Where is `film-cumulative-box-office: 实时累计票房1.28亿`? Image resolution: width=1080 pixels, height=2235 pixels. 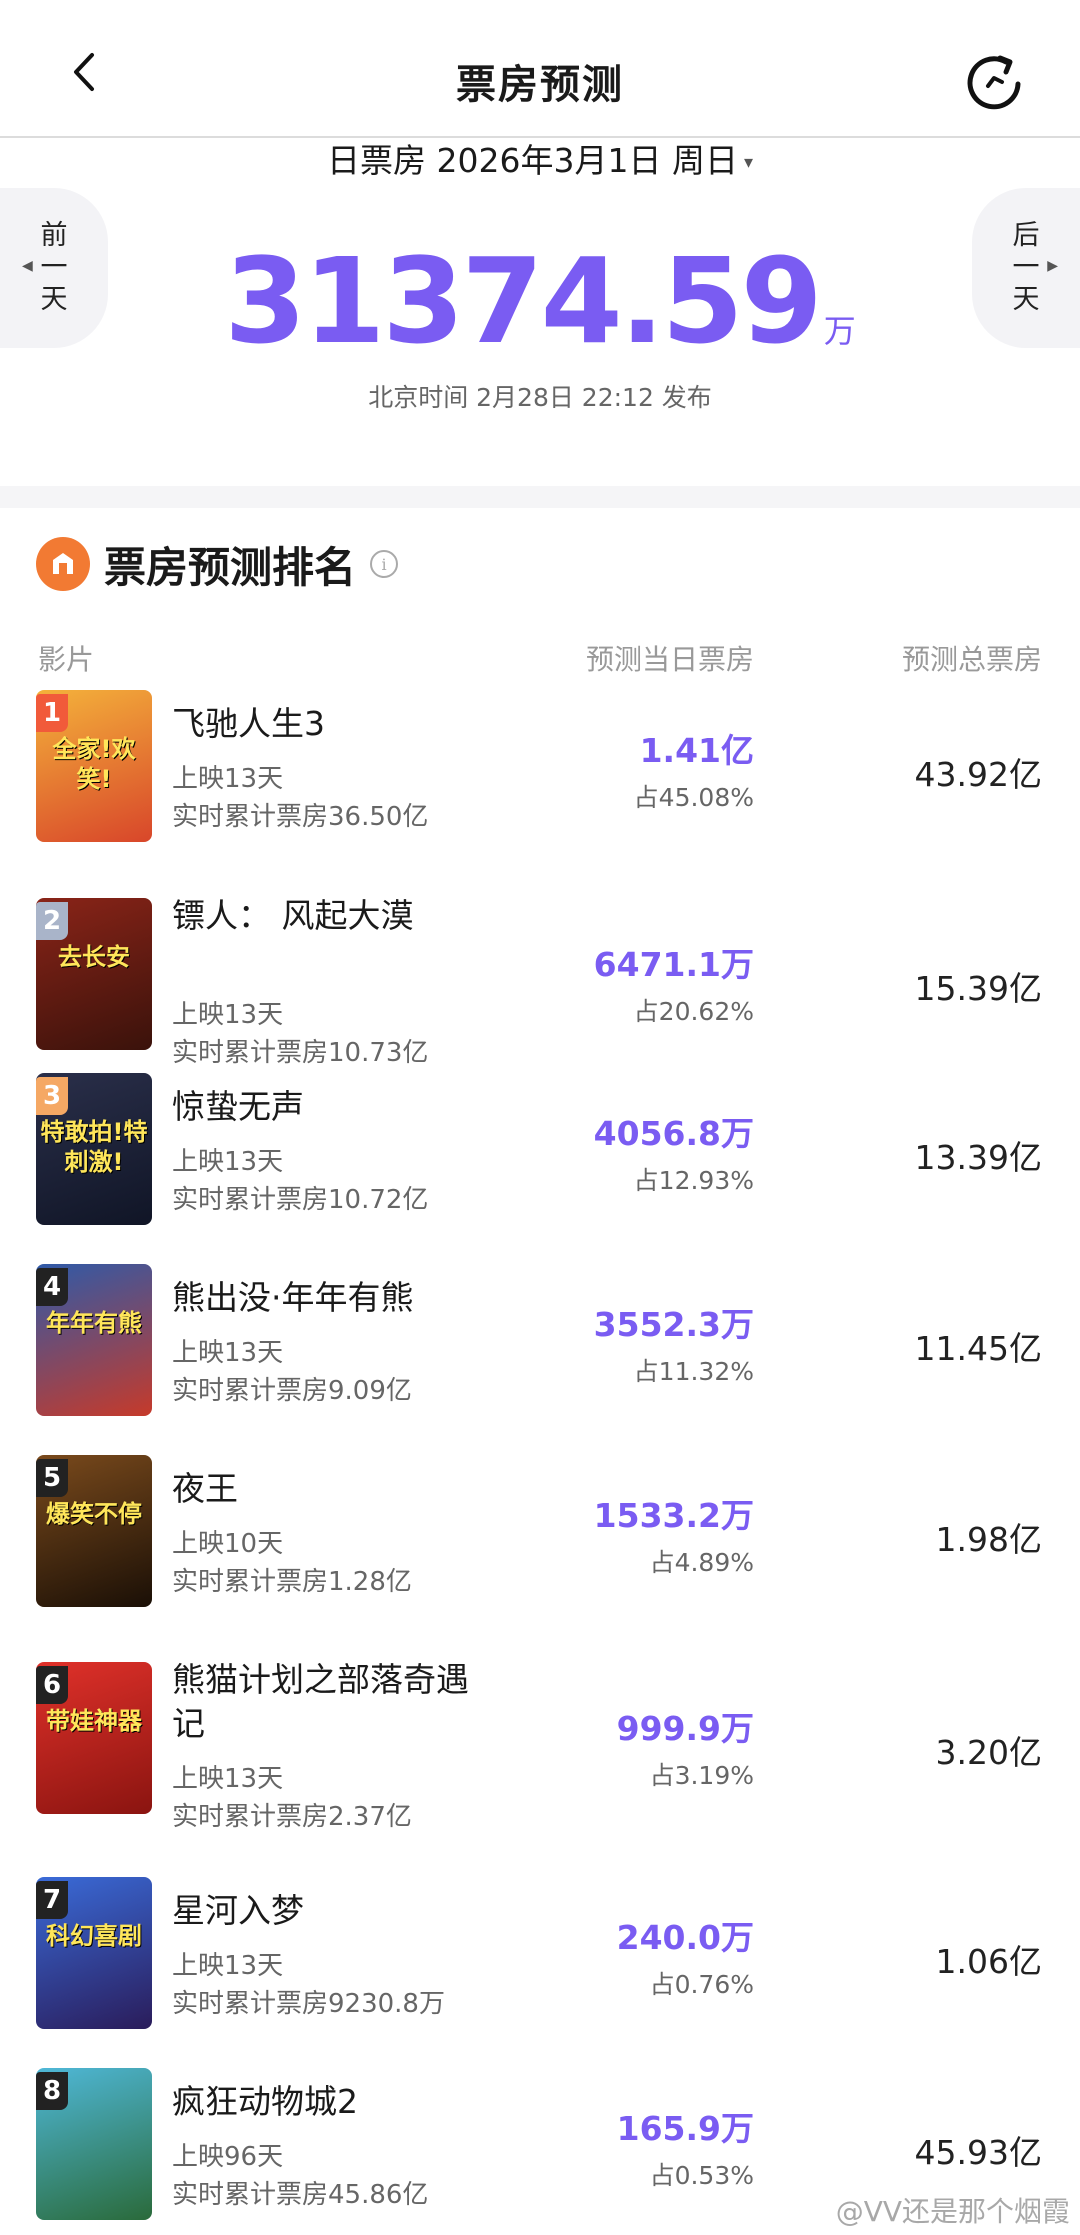 film-cumulative-box-office: 实时累计票房1.28亿 is located at coordinates (292, 1582).